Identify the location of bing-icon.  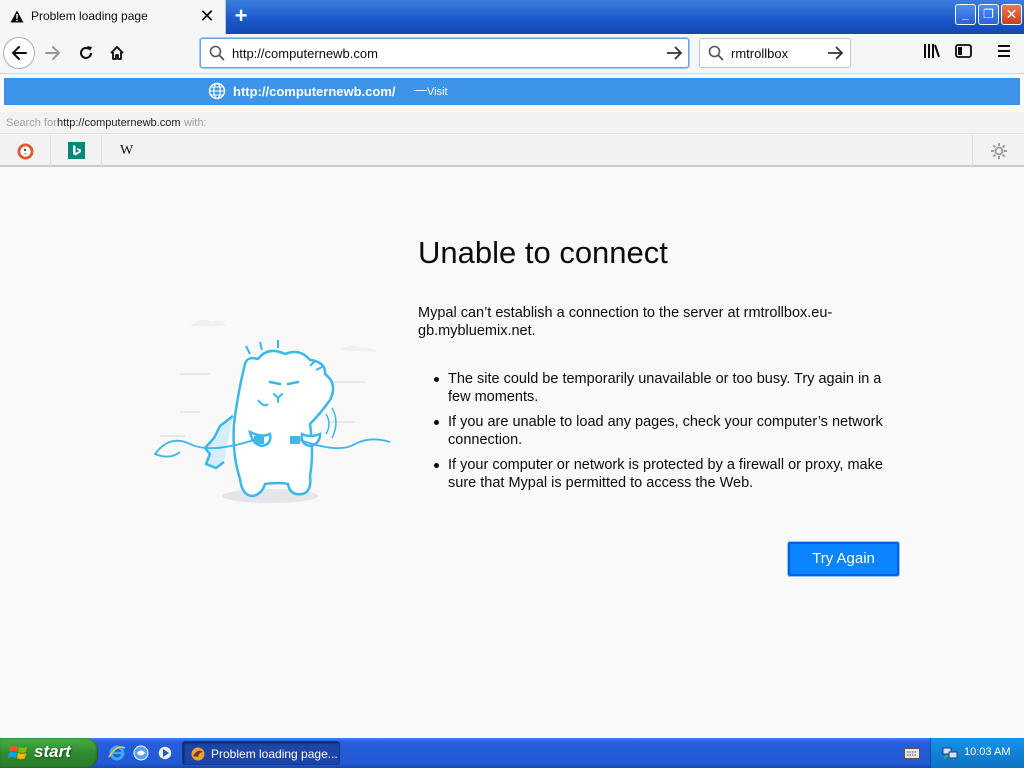
(76, 150).